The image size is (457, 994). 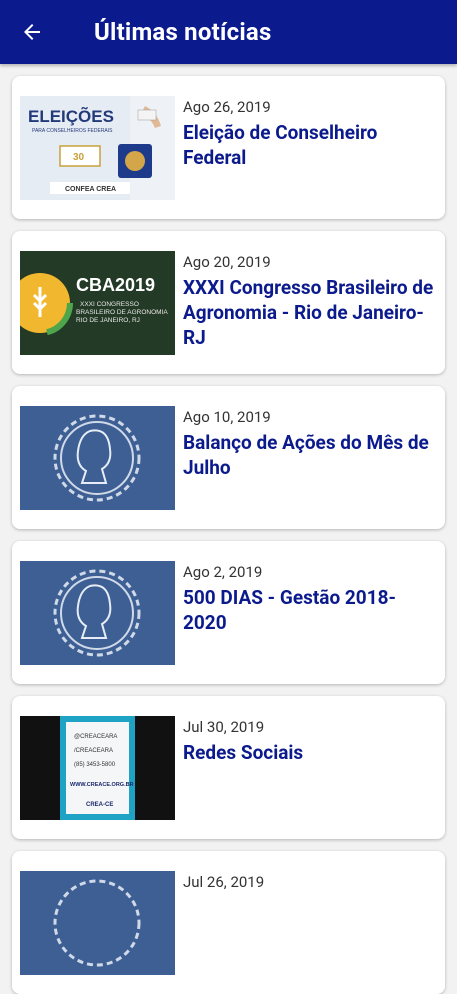 What do you see at coordinates (115, 285) in the screenshot?
I see `thumb-heading: CBA2019` at bounding box center [115, 285].